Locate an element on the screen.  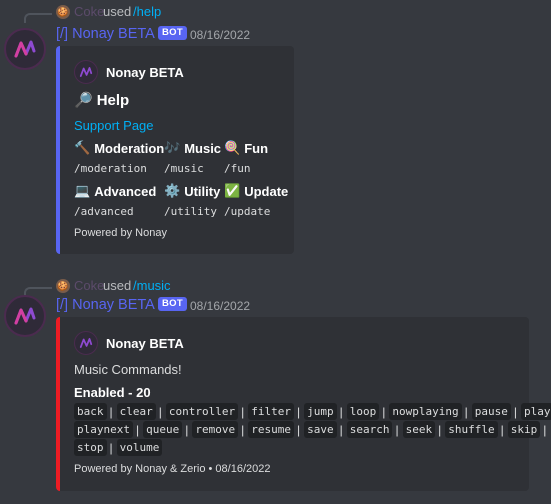
command-remove: remove is located at coordinates (215, 429).